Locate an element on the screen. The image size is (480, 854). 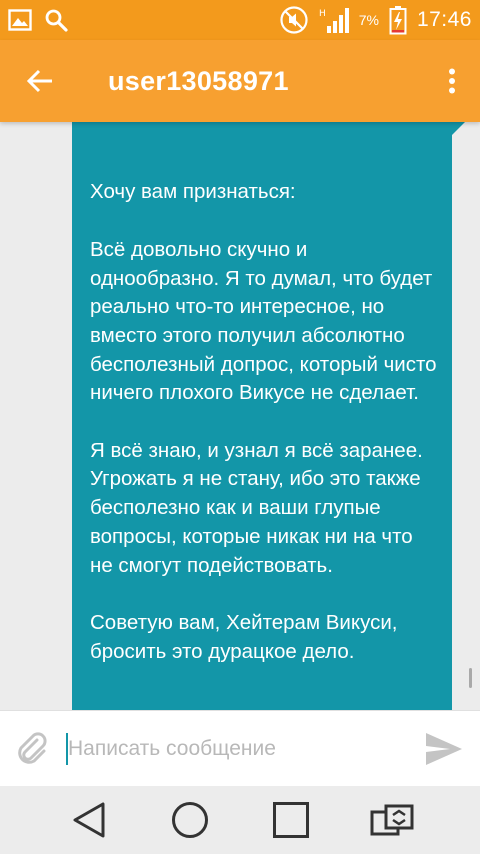
message-input is located at coordinates (236, 748).